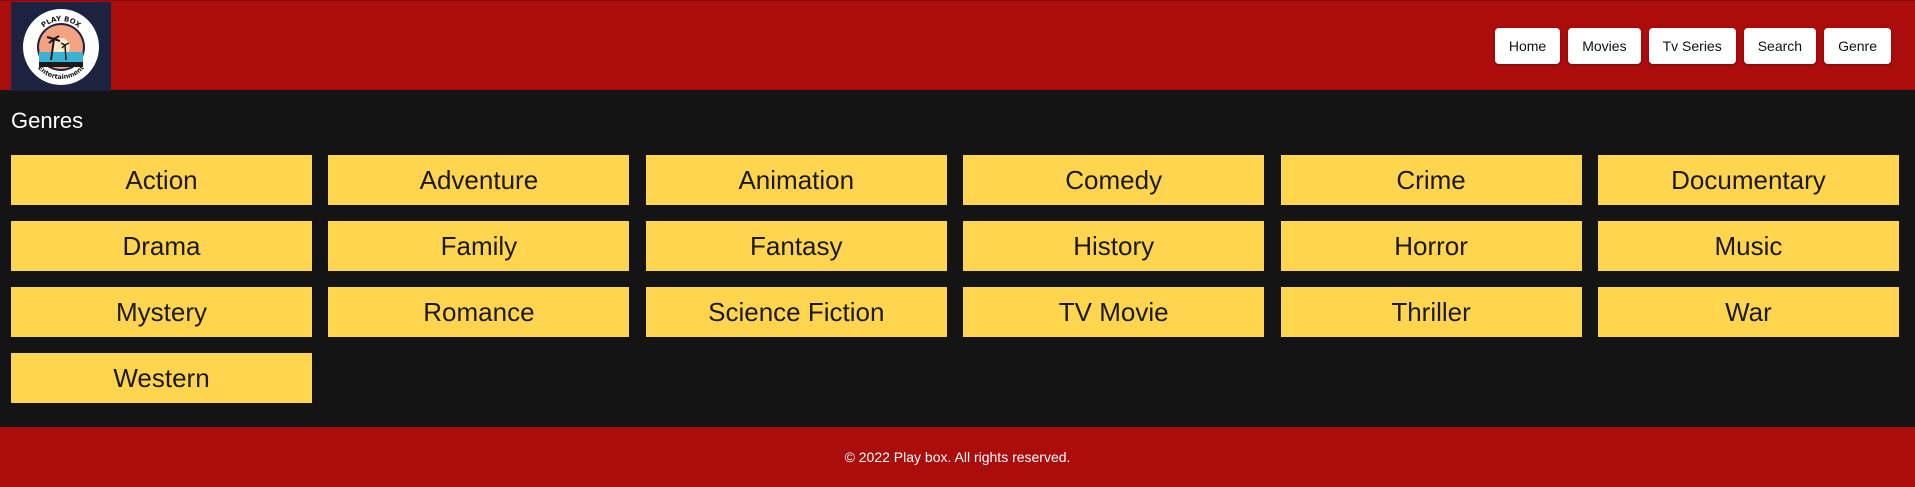 Image resolution: width=1915 pixels, height=487 pixels. Describe the element at coordinates (1748, 246) in the screenshot. I see `genre-button-music: Music` at that location.